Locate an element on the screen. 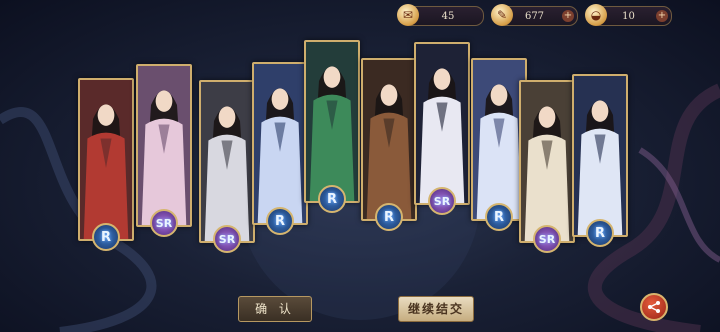  card-bare-chest-swordsman: R is located at coordinates (332, 126).